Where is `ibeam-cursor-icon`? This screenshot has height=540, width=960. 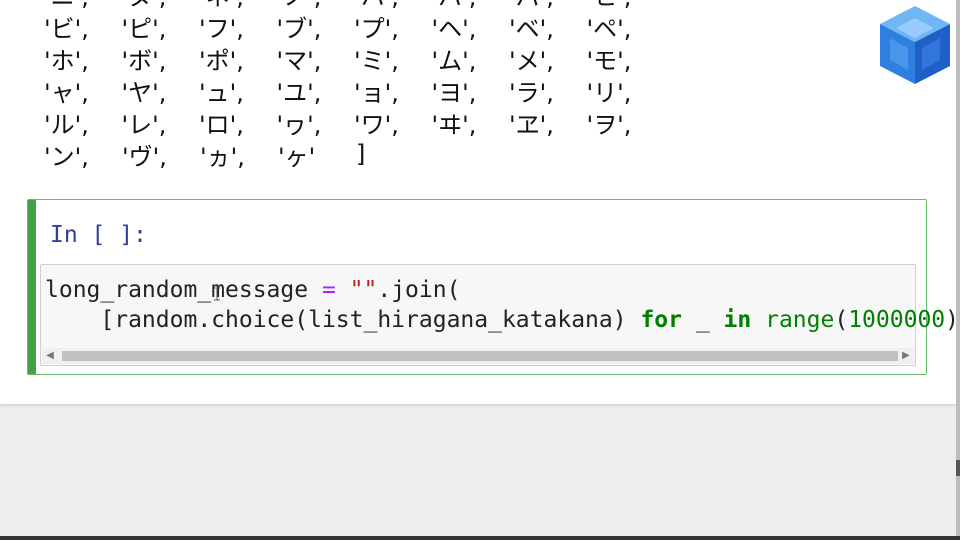
ibeam-cursor-icon is located at coordinates (217, 294).